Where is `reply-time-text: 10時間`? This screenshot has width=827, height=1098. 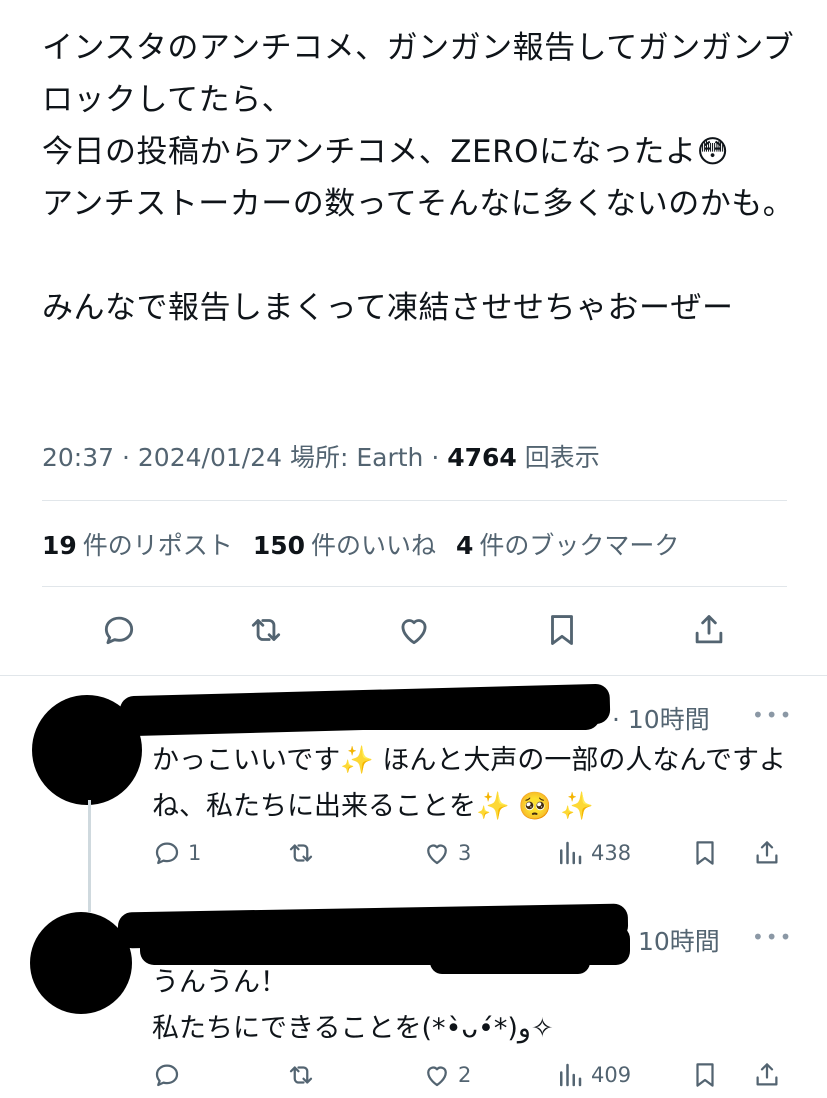 reply-time-text: 10時間 is located at coordinates (668, 719).